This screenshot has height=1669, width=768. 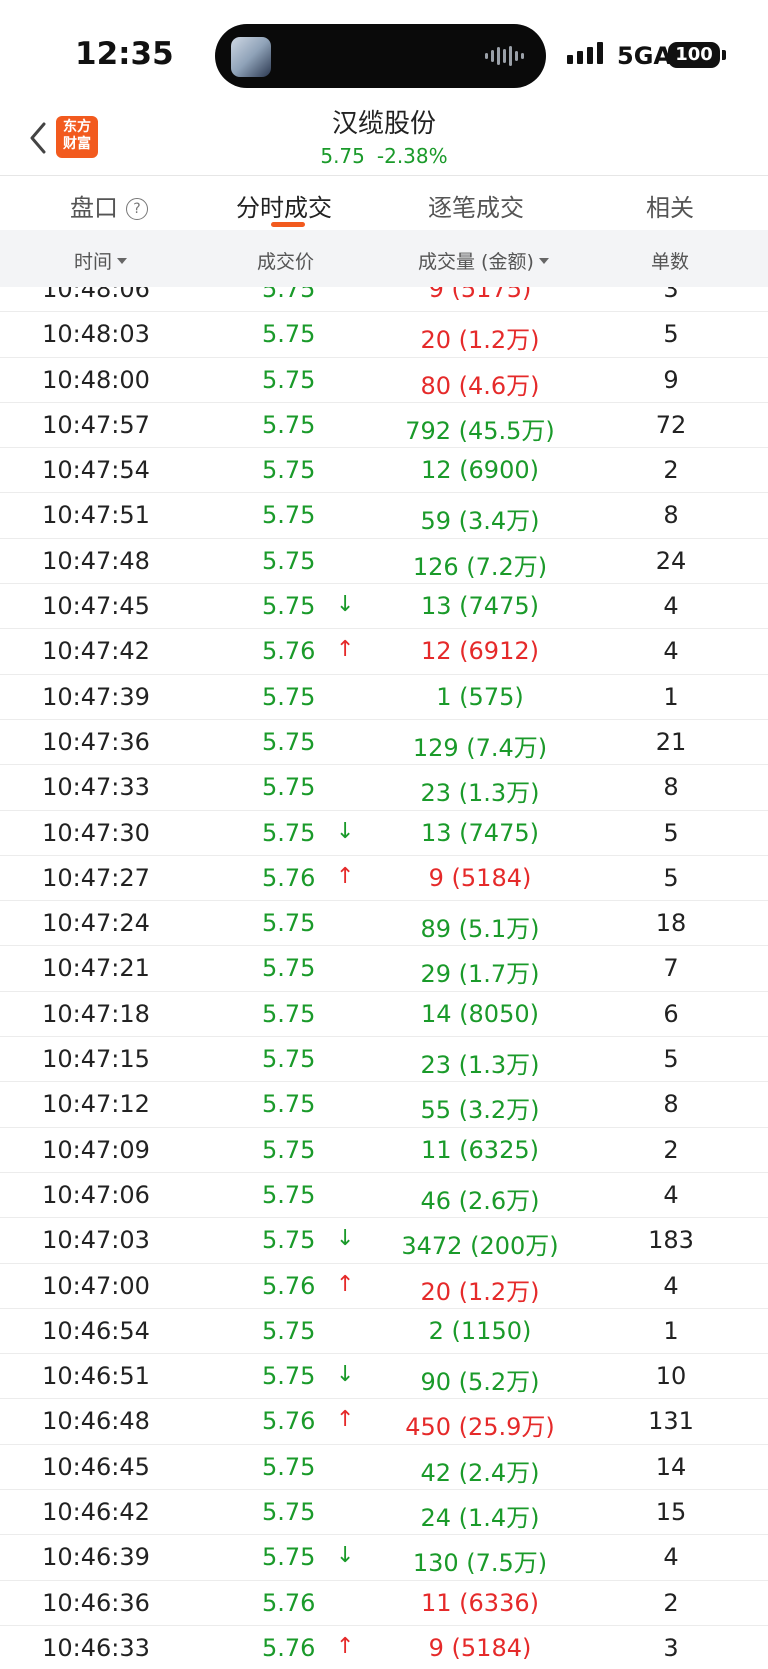 What do you see at coordinates (251, 57) in the screenshot?
I see `now-playing-thumbnail` at bounding box center [251, 57].